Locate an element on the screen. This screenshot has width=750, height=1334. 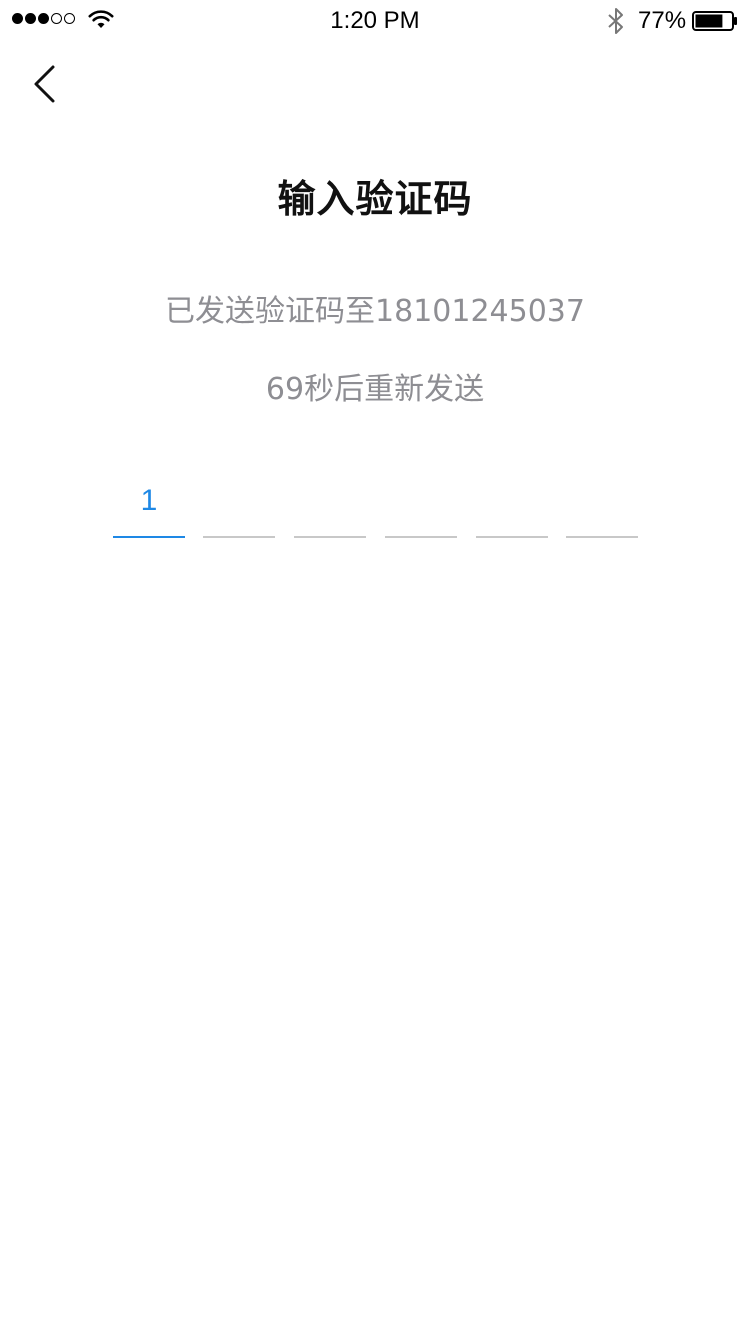
resend-countdown: 69秒后重新发送 is located at coordinates (375, 386).